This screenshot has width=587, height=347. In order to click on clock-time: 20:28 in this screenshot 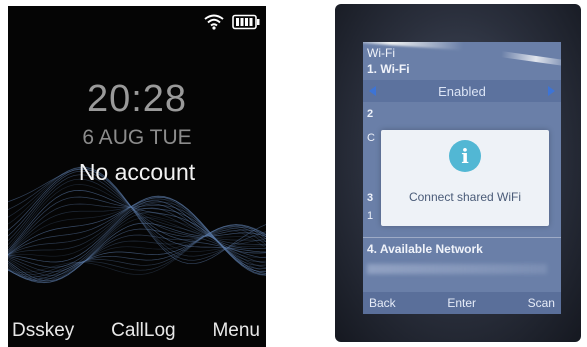, I will do `click(137, 99)`.